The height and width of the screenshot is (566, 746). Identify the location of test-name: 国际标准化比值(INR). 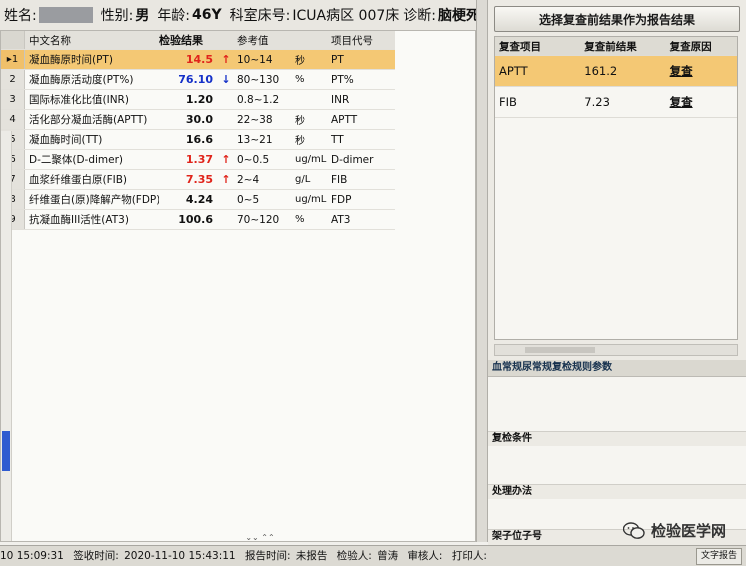
(79, 100).